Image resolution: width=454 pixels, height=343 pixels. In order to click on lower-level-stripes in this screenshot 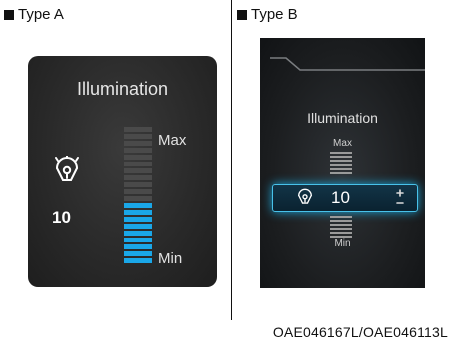, I will do `click(341, 228)`.